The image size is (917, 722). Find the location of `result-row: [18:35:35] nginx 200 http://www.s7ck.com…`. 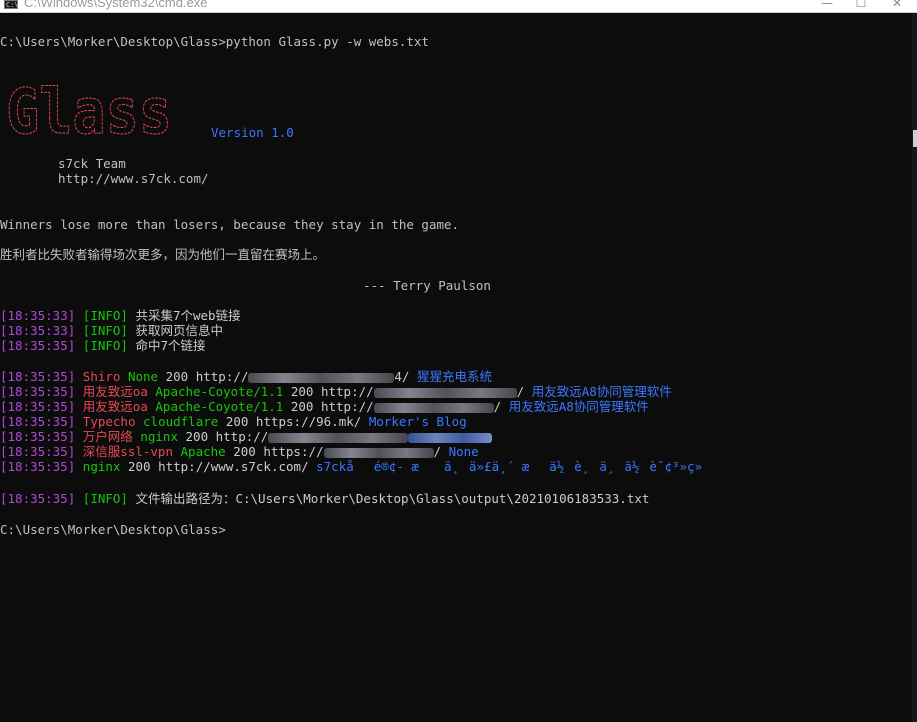

result-row: [18:35:35] nginx 200 http://www.s7ck.com… is located at coordinates (356, 466).